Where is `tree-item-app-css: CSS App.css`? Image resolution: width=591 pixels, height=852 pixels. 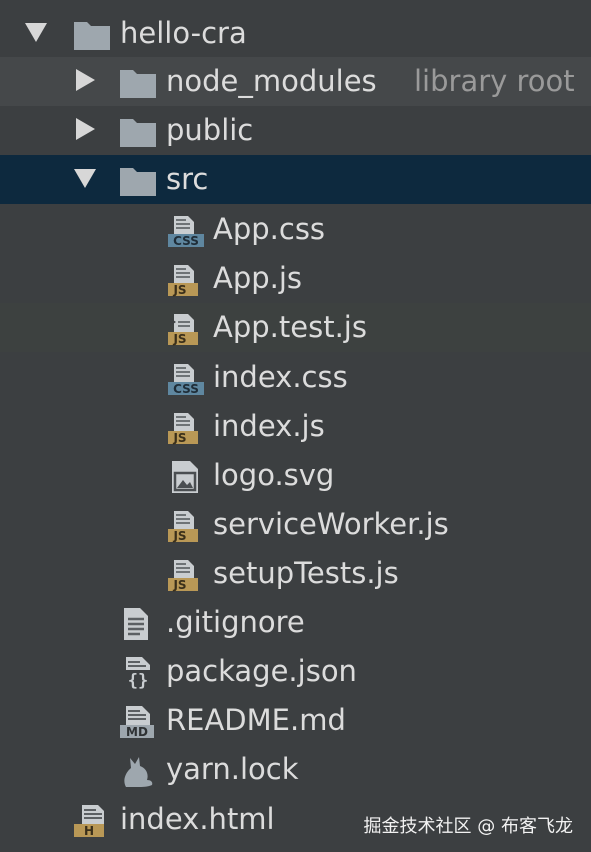 tree-item-app-css: CSS App.css is located at coordinates (295, 229).